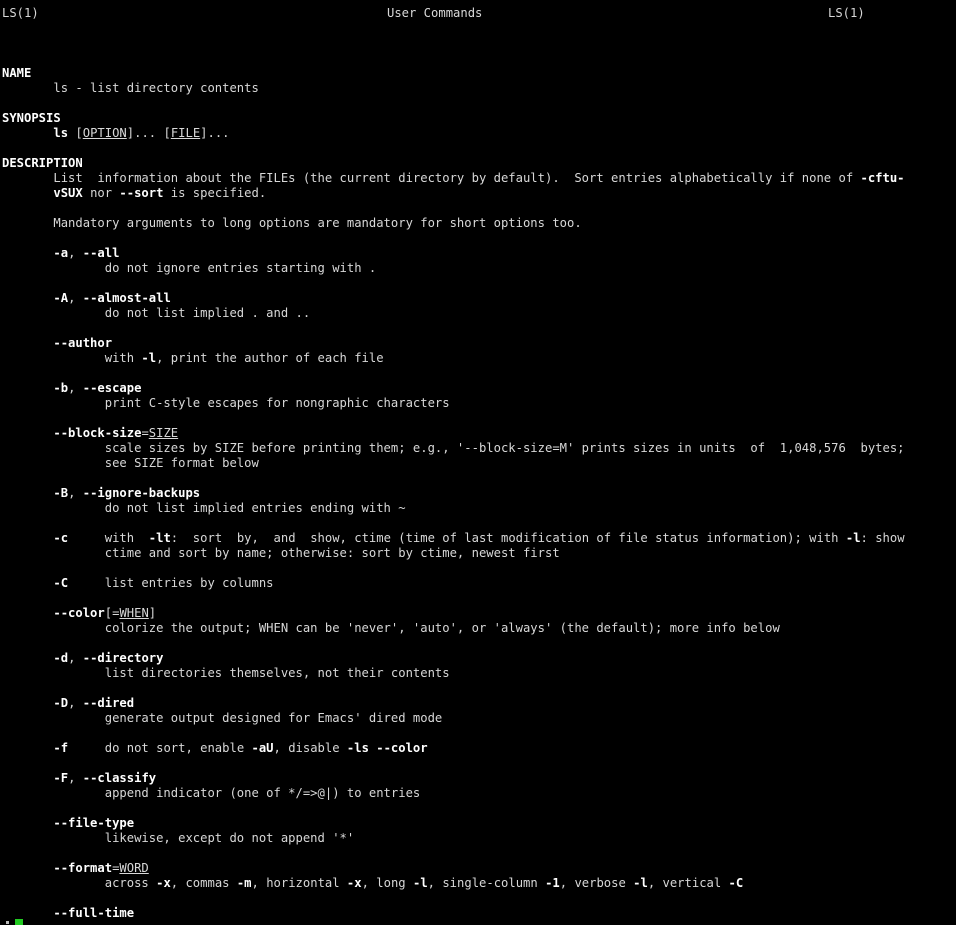 This screenshot has height=925, width=956. I want to click on section-heading-name: NAME, so click(17, 73).